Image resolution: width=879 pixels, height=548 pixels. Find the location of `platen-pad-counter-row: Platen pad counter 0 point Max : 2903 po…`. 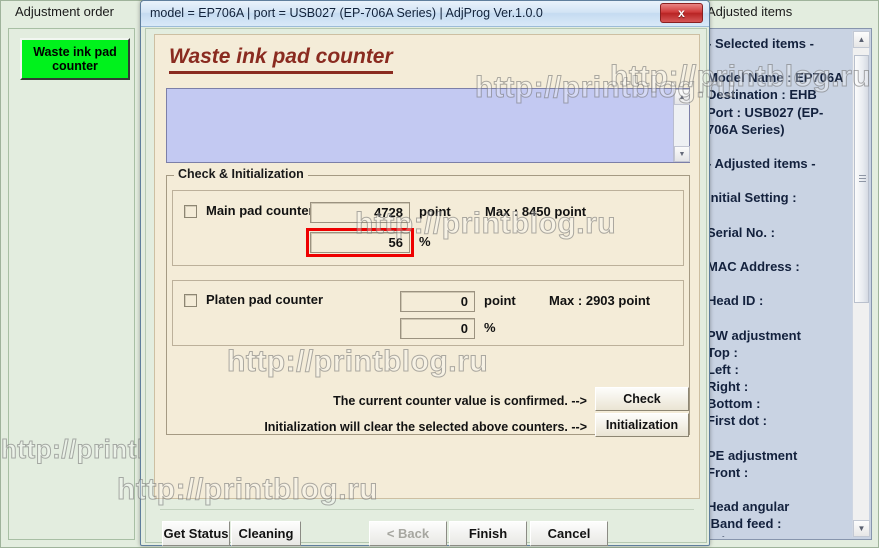

platen-pad-counter-row: Platen pad counter 0 point Max : 2903 po… is located at coordinates (428, 313).